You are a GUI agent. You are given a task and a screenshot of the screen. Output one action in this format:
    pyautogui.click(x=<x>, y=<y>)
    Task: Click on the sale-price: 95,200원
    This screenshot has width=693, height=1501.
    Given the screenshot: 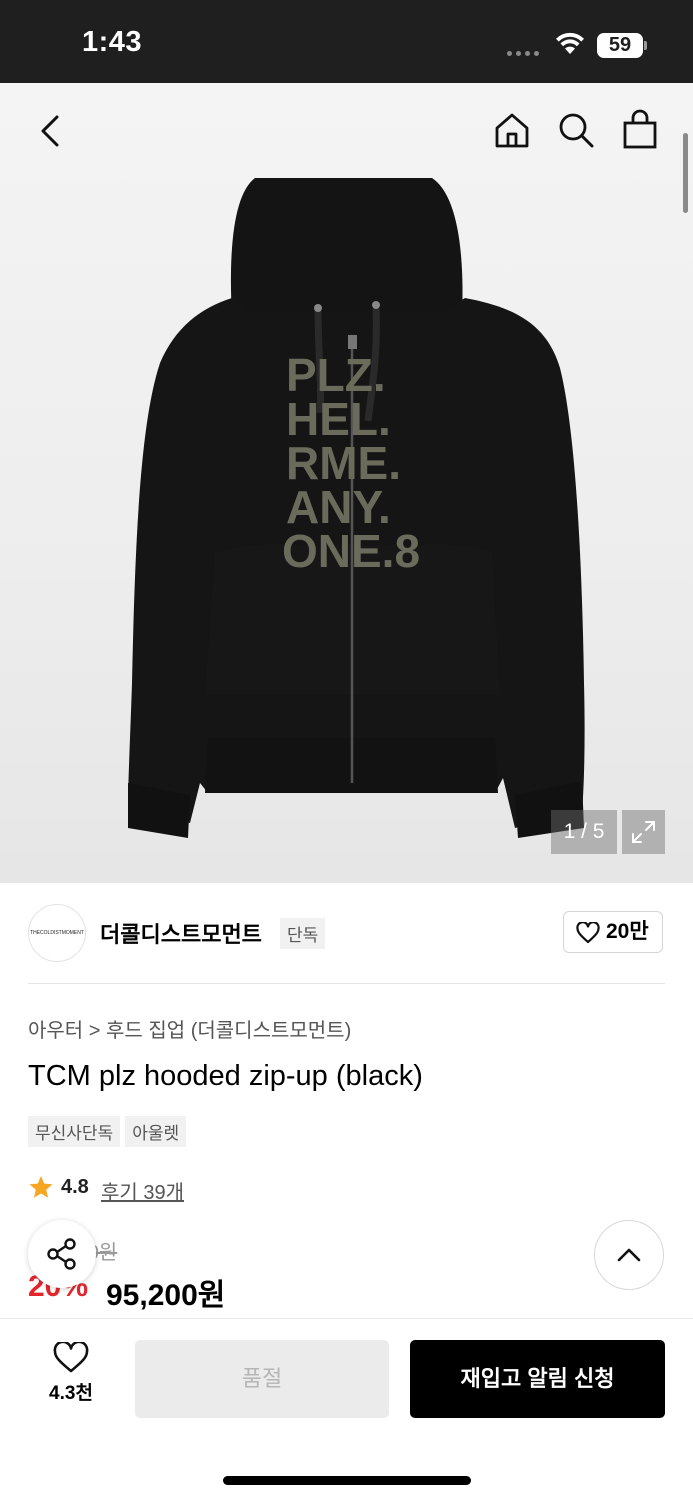 What is the action you would take?
    pyautogui.click(x=166, y=1295)
    